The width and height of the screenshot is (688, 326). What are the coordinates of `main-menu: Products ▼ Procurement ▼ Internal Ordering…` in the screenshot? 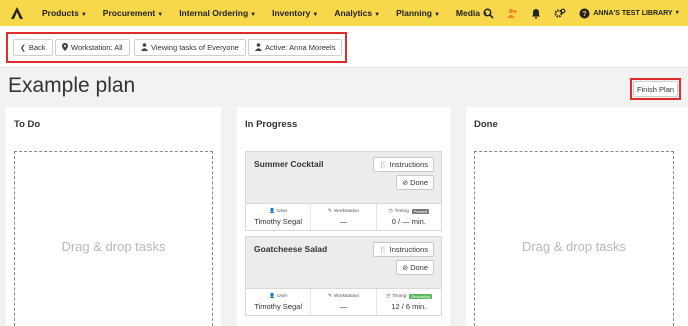 It's located at (265, 13).